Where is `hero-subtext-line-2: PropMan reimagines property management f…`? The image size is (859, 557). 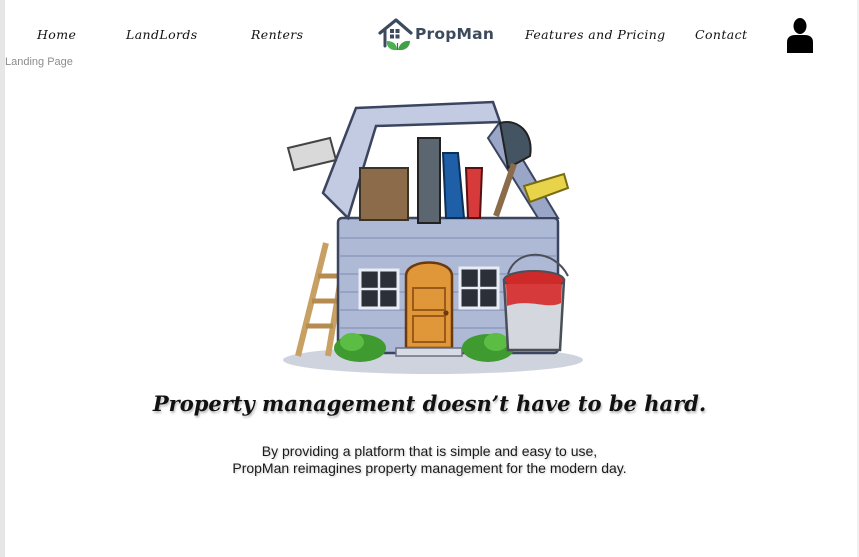
hero-subtext-line-2: PropMan reimagines property management f… is located at coordinates (429, 468).